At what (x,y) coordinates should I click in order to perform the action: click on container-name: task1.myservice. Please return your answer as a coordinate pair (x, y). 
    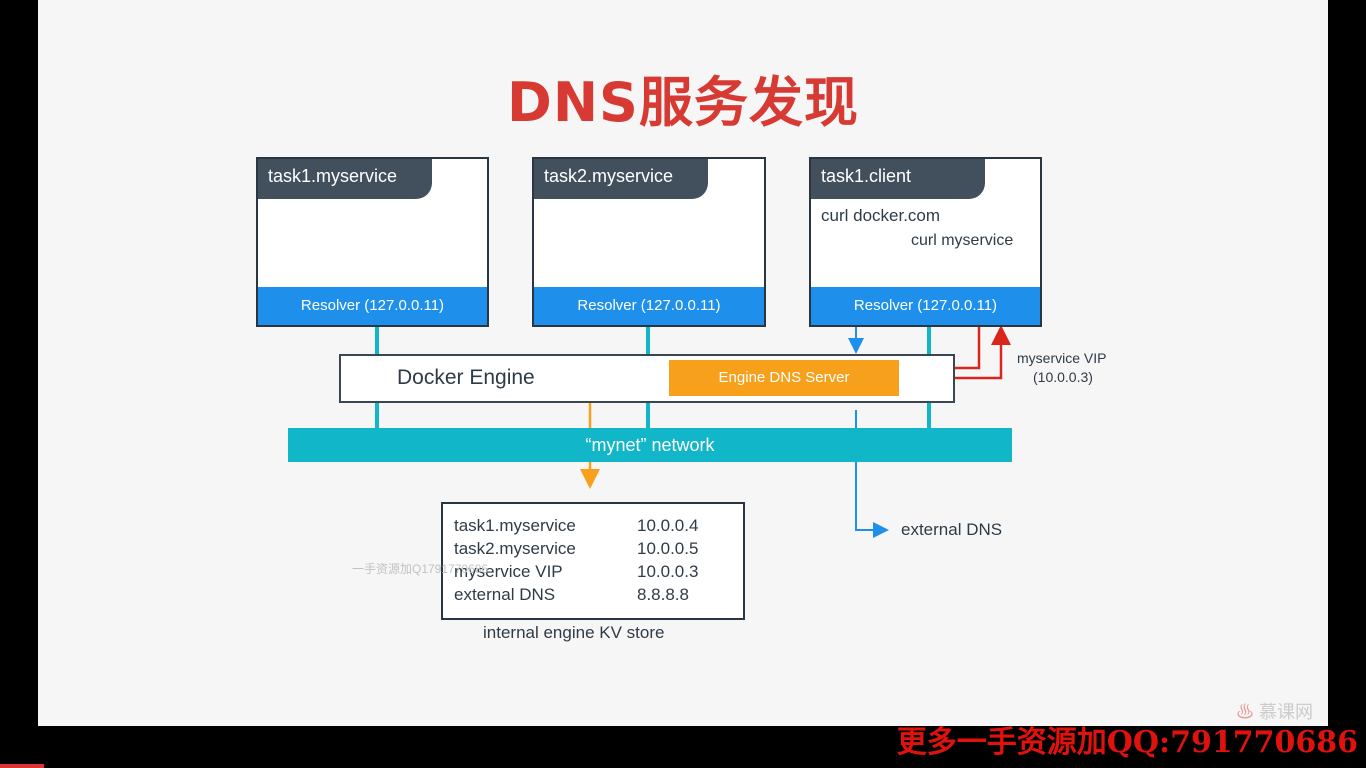
    Looking at the image, I should click on (345, 179).